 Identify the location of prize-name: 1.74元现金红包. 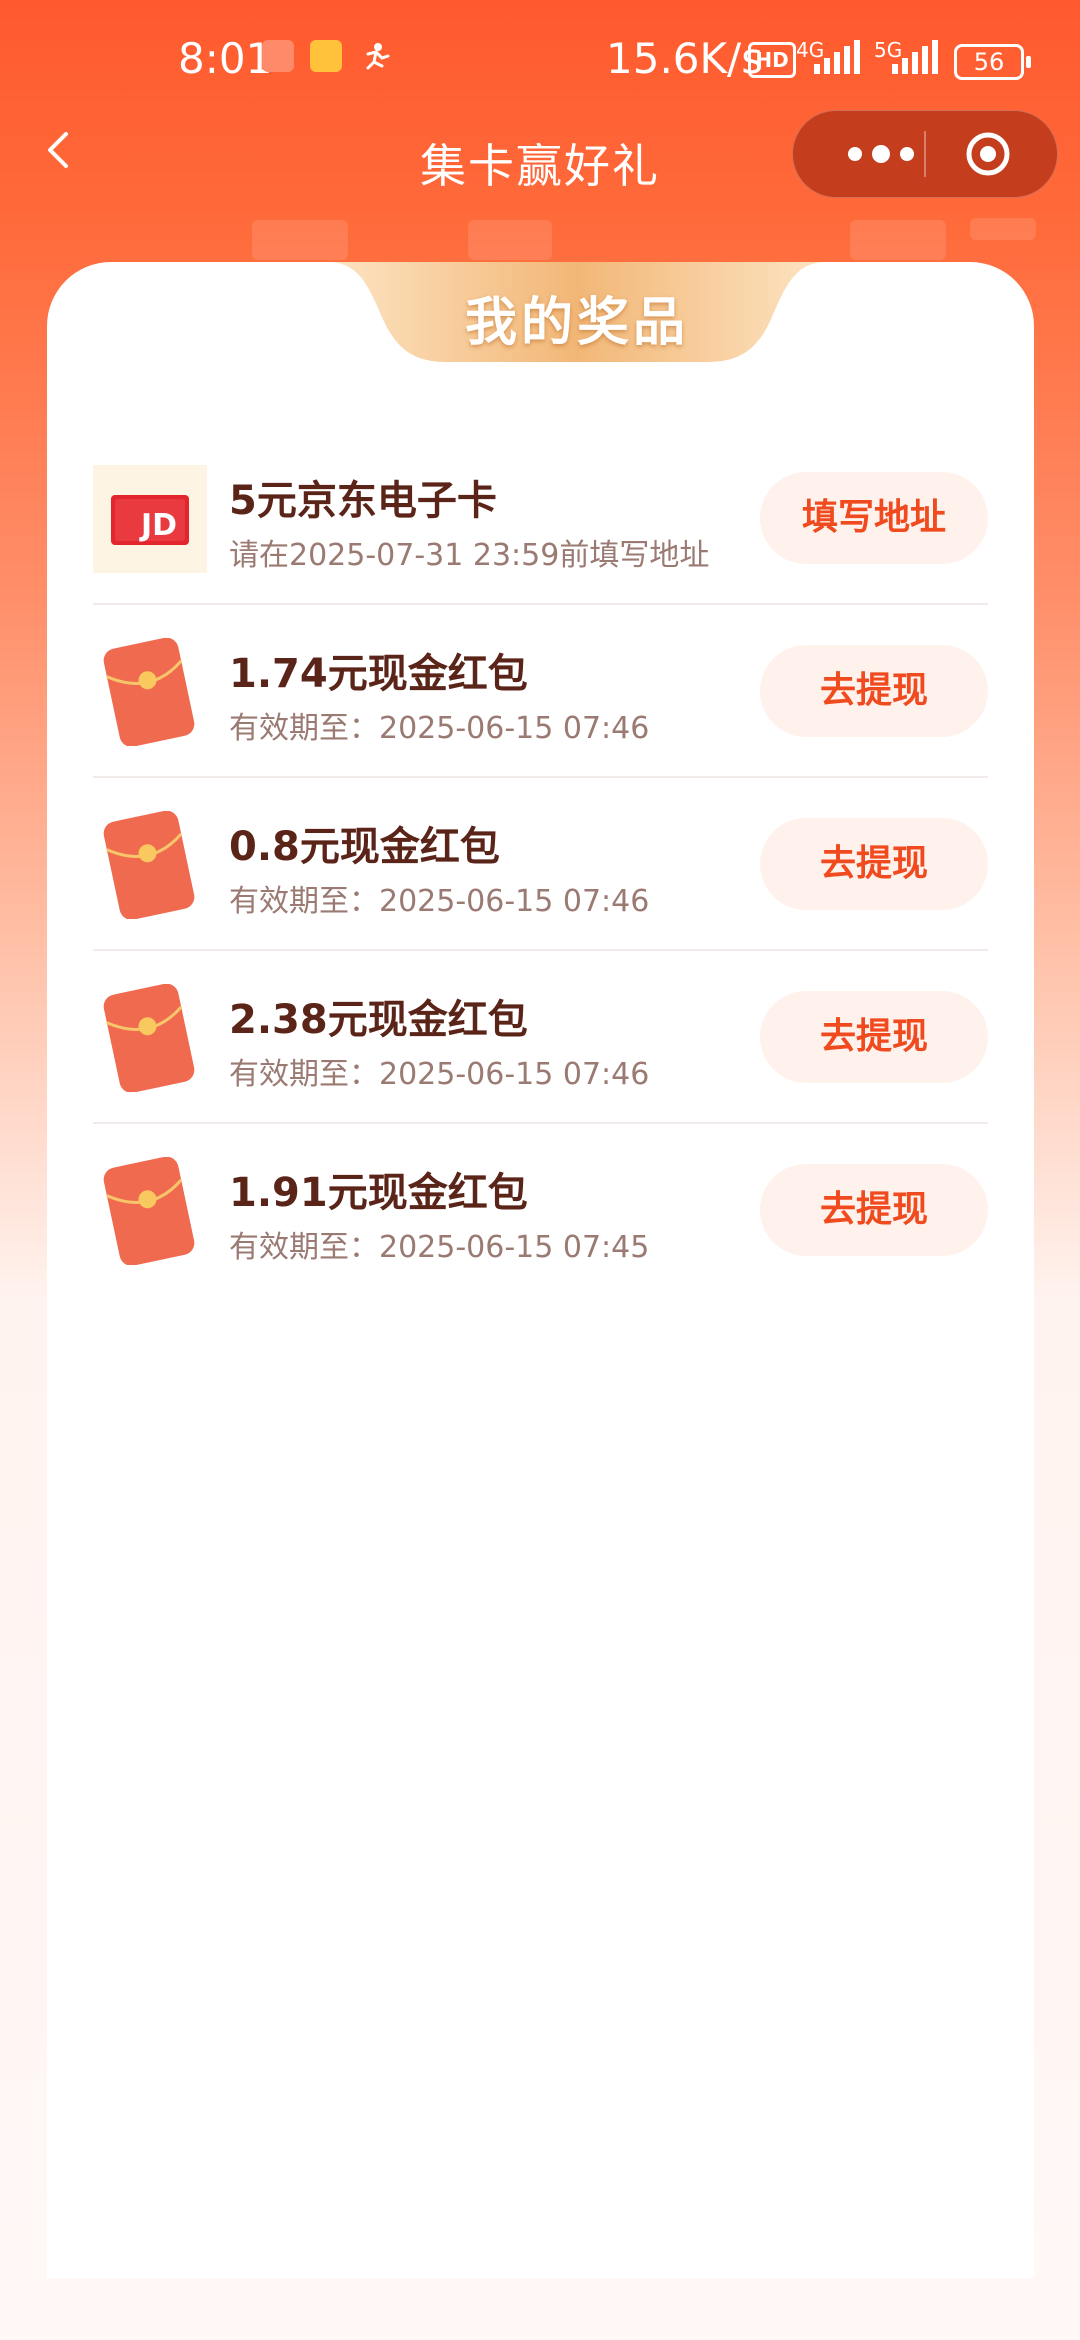
(378, 674).